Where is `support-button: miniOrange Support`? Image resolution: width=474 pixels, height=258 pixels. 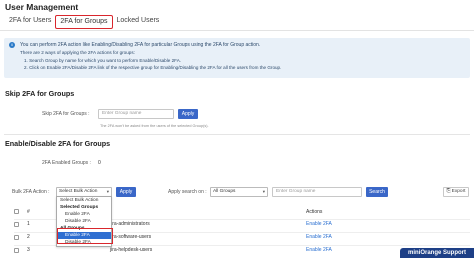
support-button: miniOrange Support is located at coordinates (437, 253).